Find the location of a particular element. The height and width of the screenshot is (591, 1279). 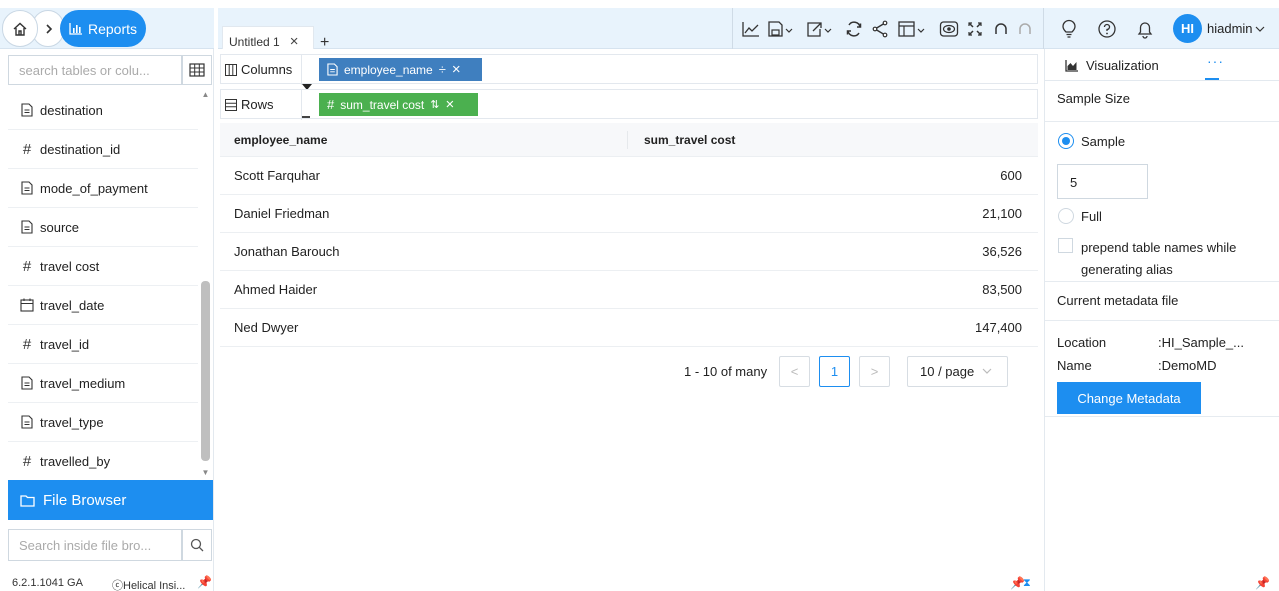

help-icon is located at coordinates (1107, 29).